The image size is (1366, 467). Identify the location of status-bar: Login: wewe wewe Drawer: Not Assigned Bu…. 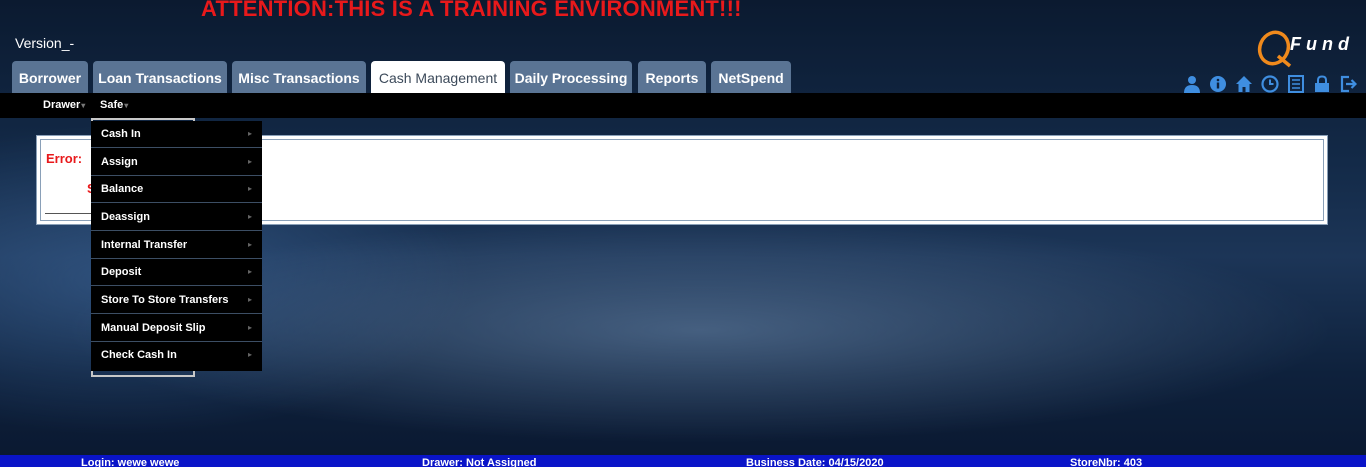
(683, 461).